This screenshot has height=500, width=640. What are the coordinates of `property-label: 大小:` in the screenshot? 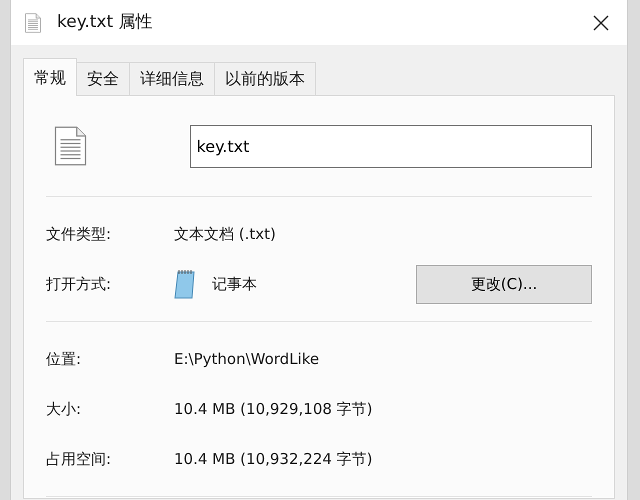 It's located at (64, 409).